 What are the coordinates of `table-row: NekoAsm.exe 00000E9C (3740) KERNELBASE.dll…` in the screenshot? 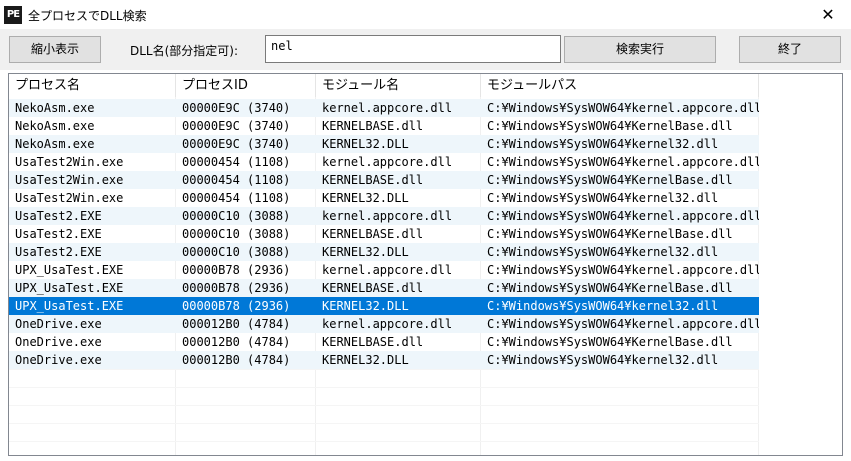 It's located at (384, 126).